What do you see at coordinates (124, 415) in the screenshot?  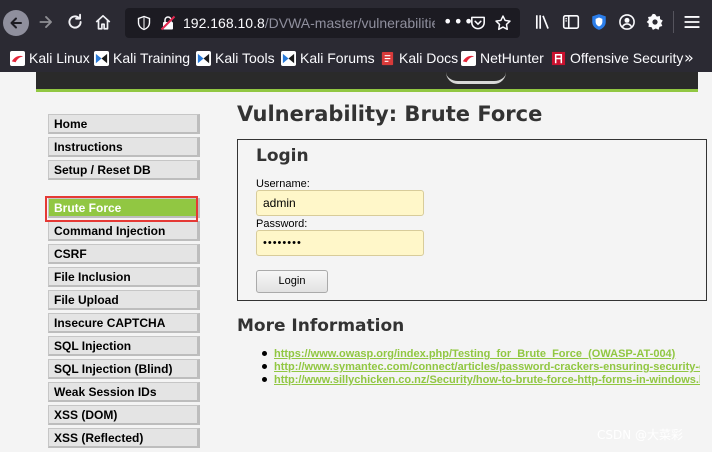 I see `sidebar-item-xss-dom: XSS (DOM)` at bounding box center [124, 415].